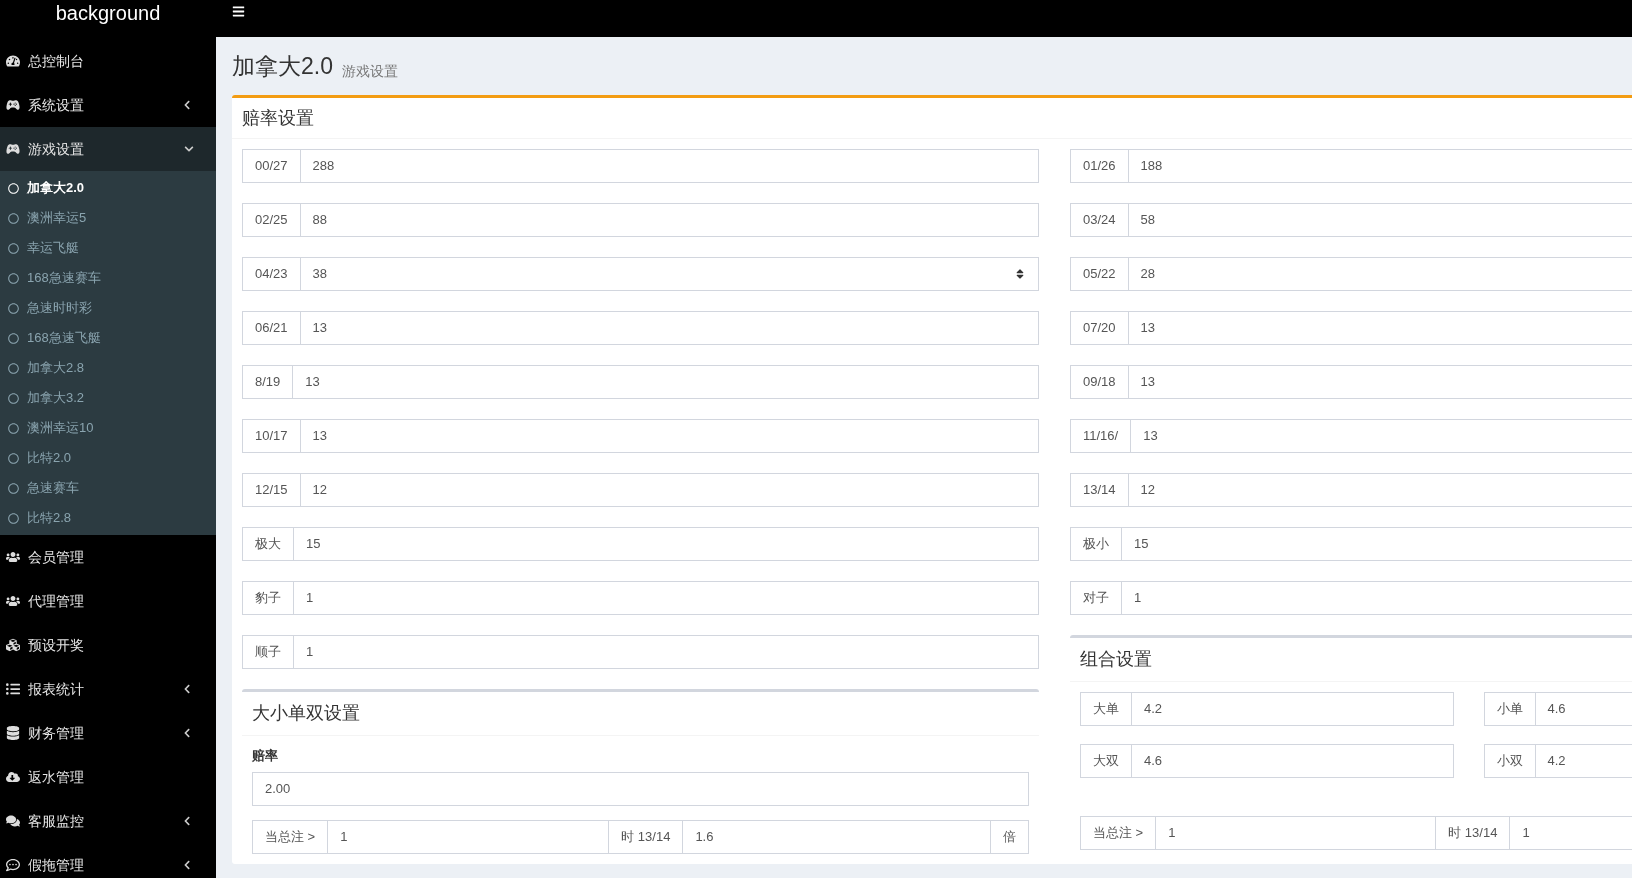  What do you see at coordinates (108, 557) in the screenshot?
I see `sidebar-item: 会员管理` at bounding box center [108, 557].